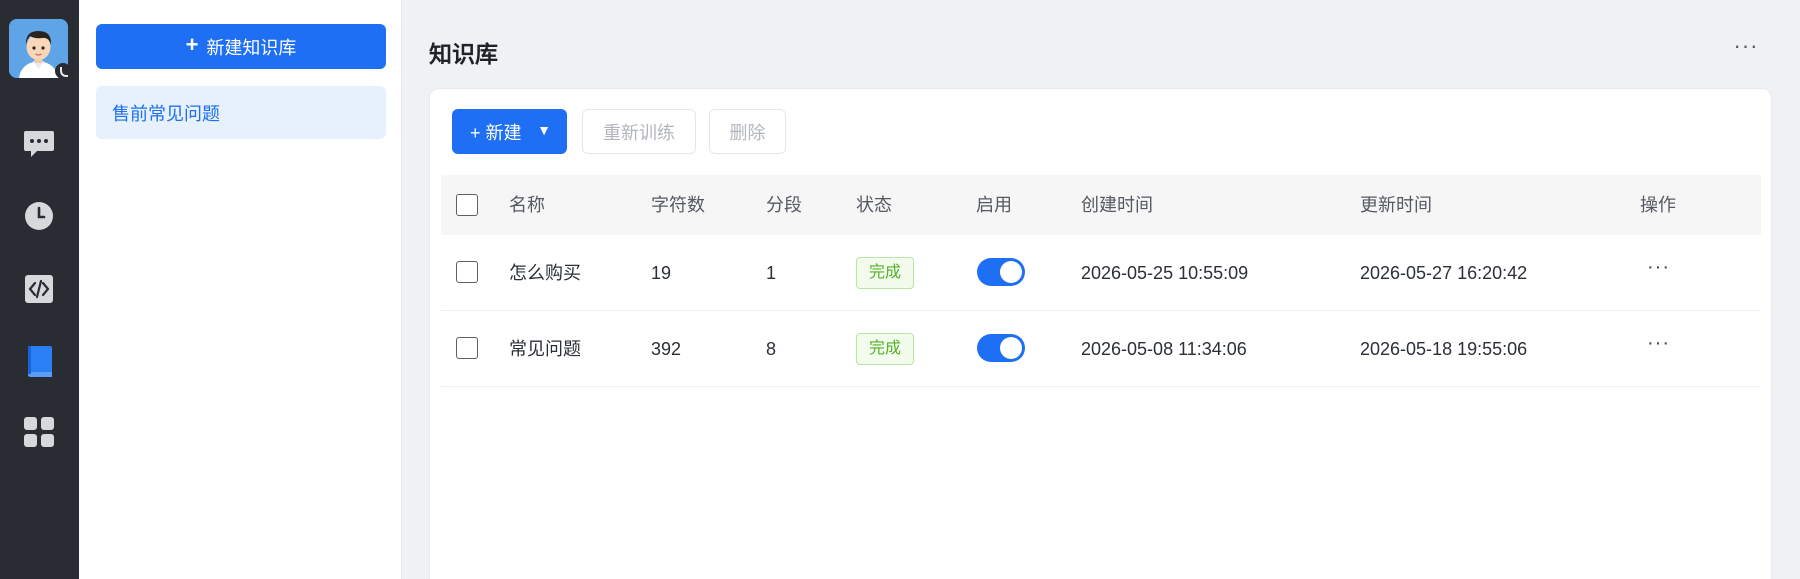 This screenshot has height=579, width=1800. I want to click on book-icon, so click(40, 361).